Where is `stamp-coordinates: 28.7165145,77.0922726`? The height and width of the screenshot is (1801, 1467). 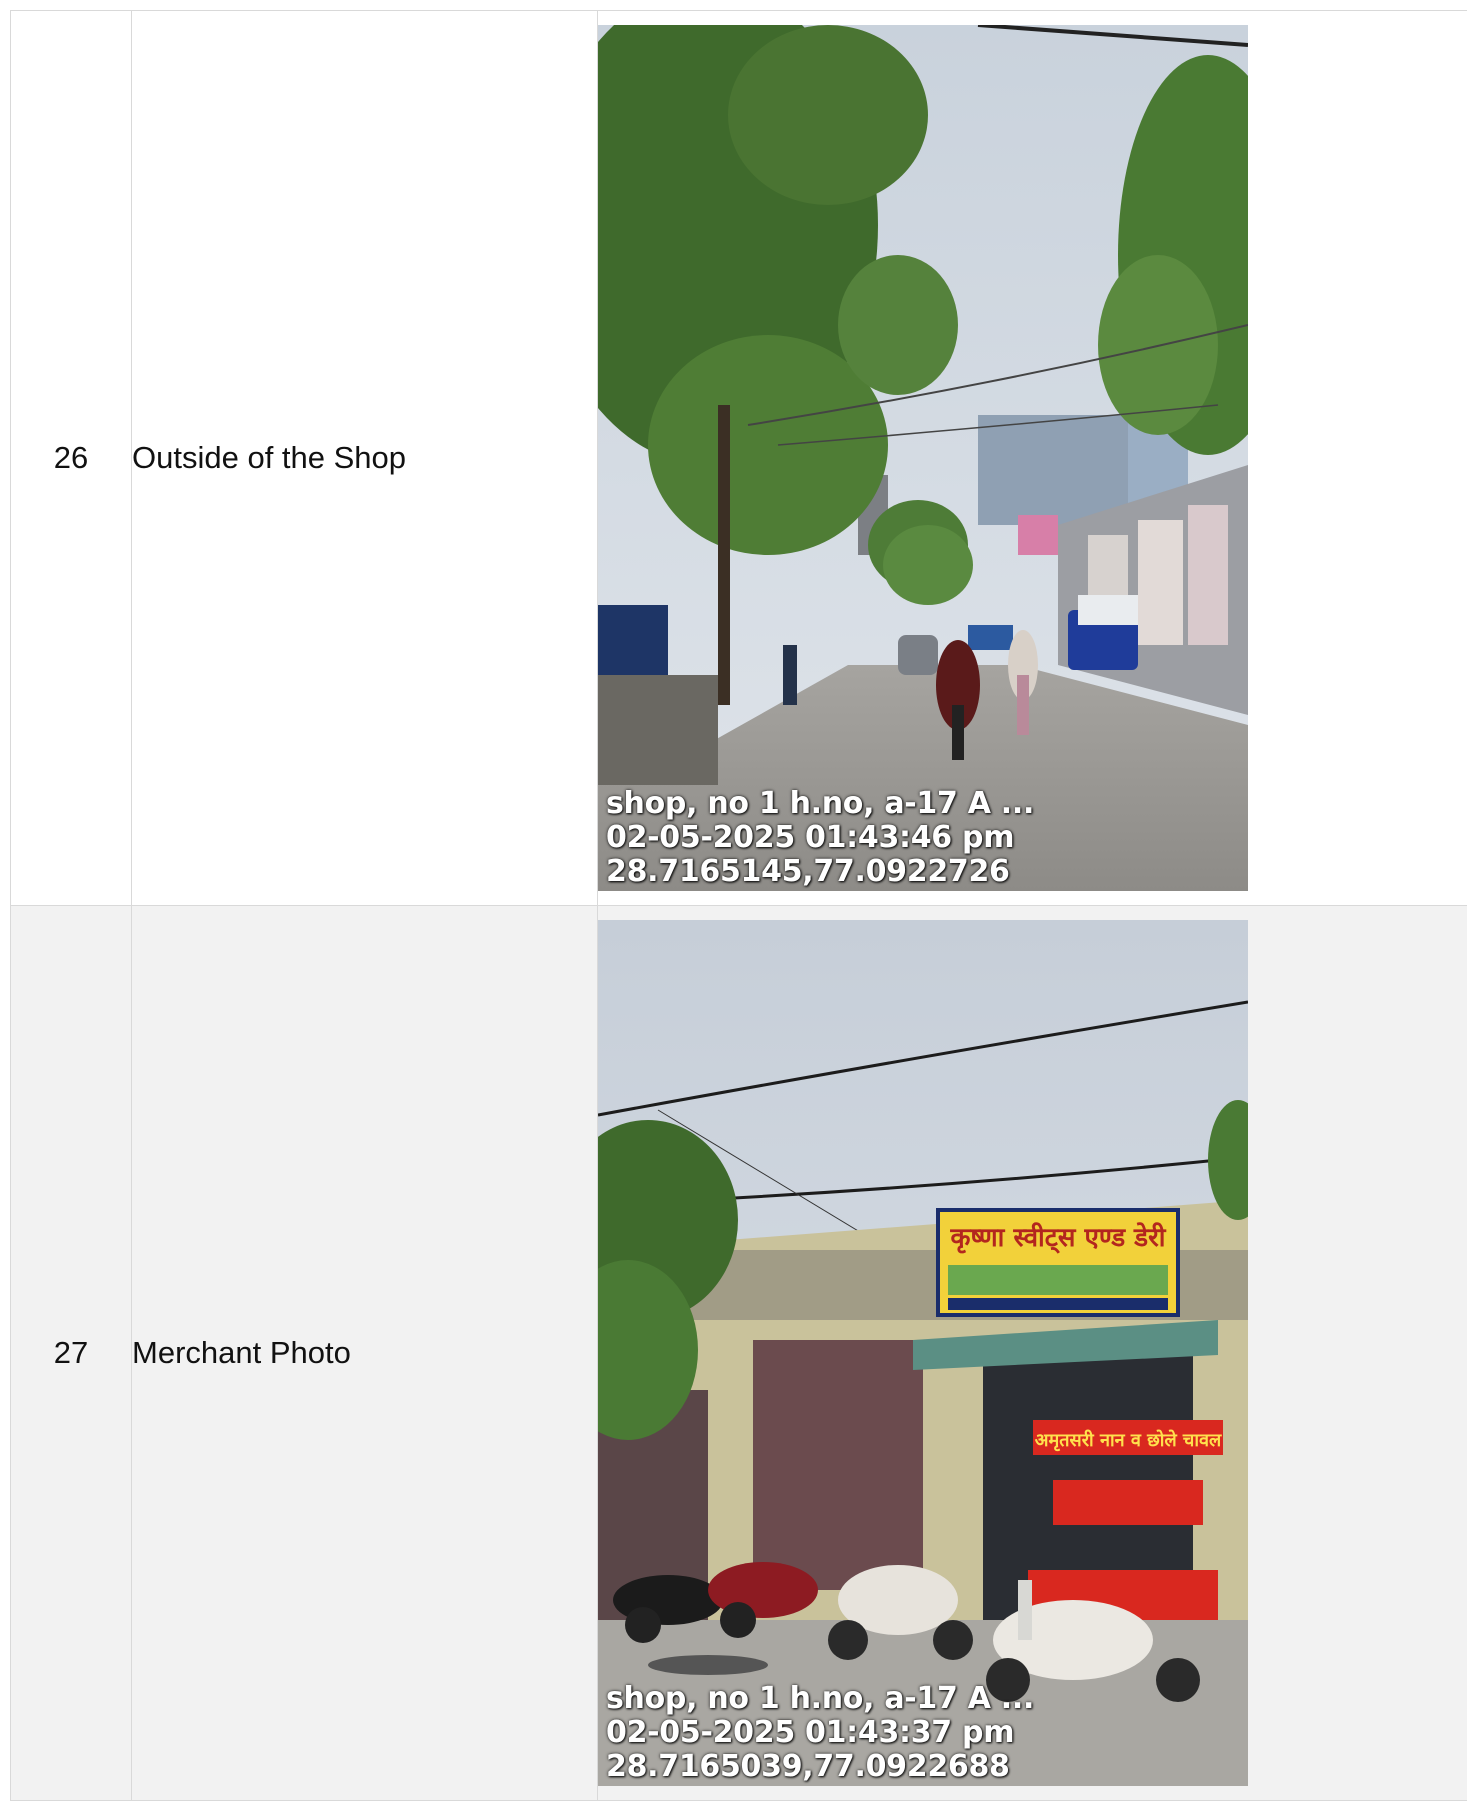
stamp-coordinates: 28.7165145,77.0922726 is located at coordinates (820, 872).